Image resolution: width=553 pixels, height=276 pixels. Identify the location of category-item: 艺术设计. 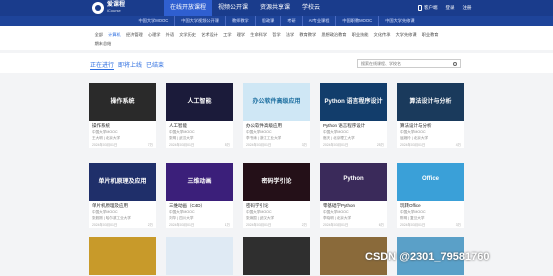
(210, 35).